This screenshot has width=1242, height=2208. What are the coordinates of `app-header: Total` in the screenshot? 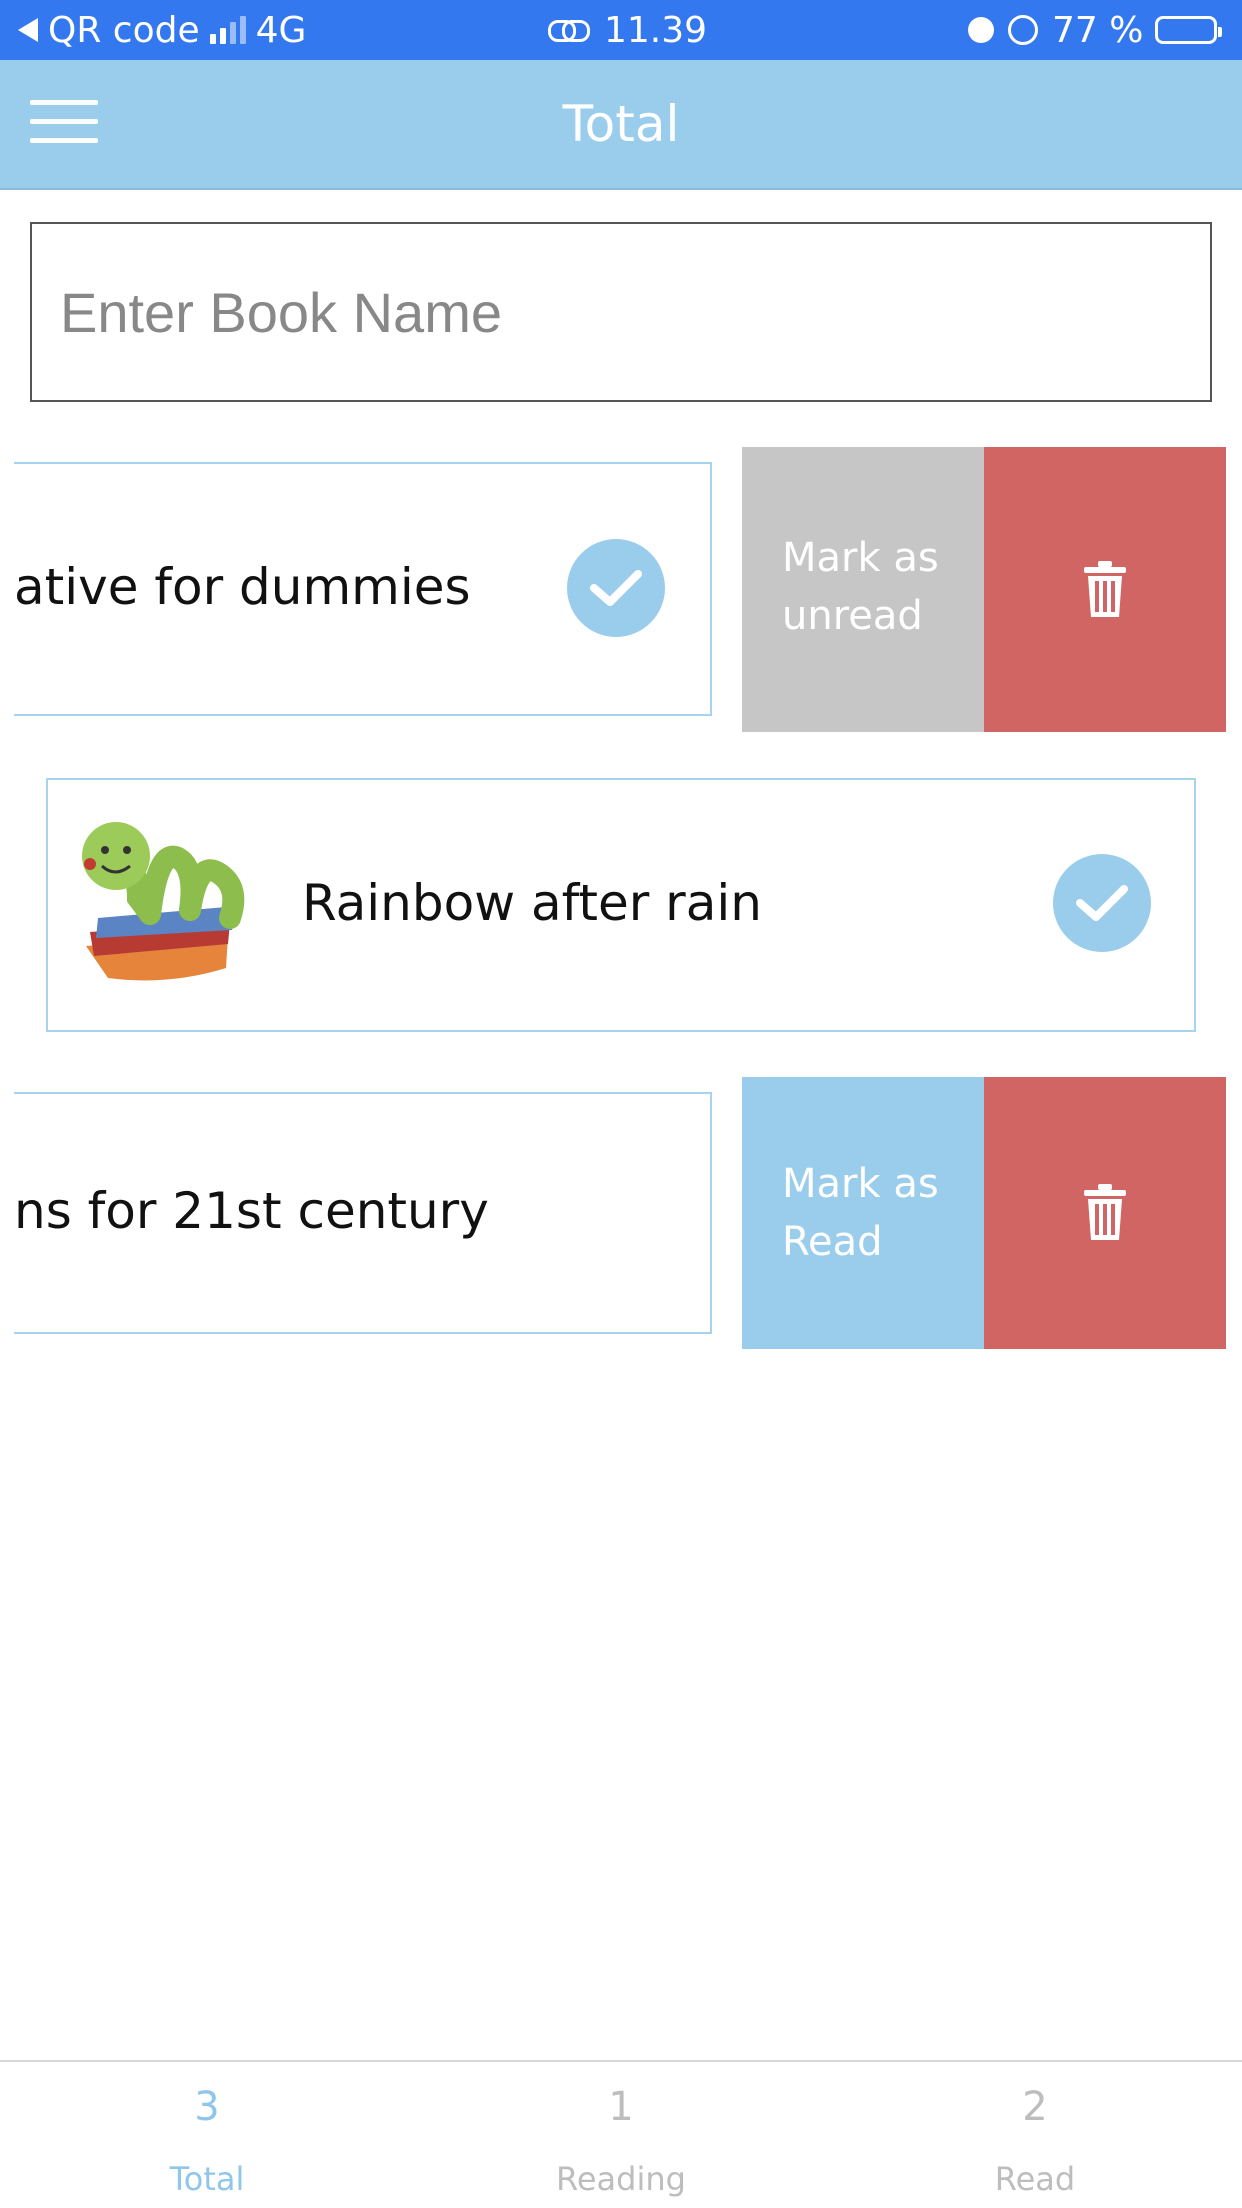 It's located at (621, 125).